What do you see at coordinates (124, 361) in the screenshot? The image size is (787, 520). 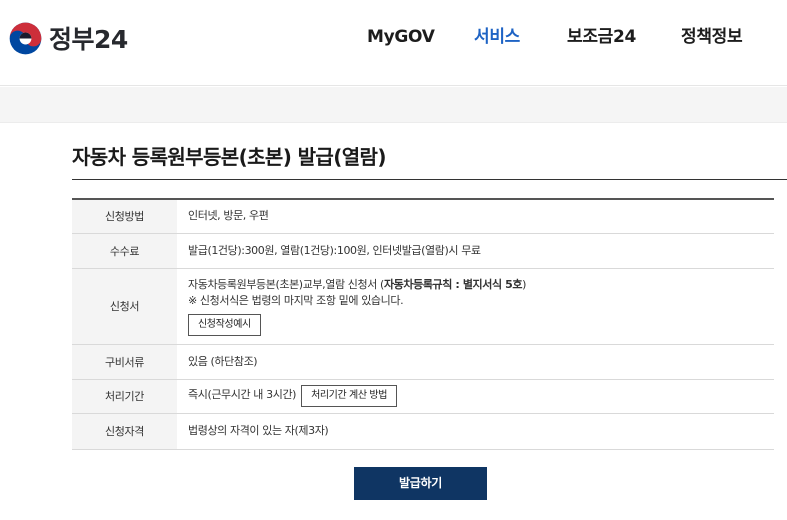 I see `row-label-documents: 구비서류` at bounding box center [124, 361].